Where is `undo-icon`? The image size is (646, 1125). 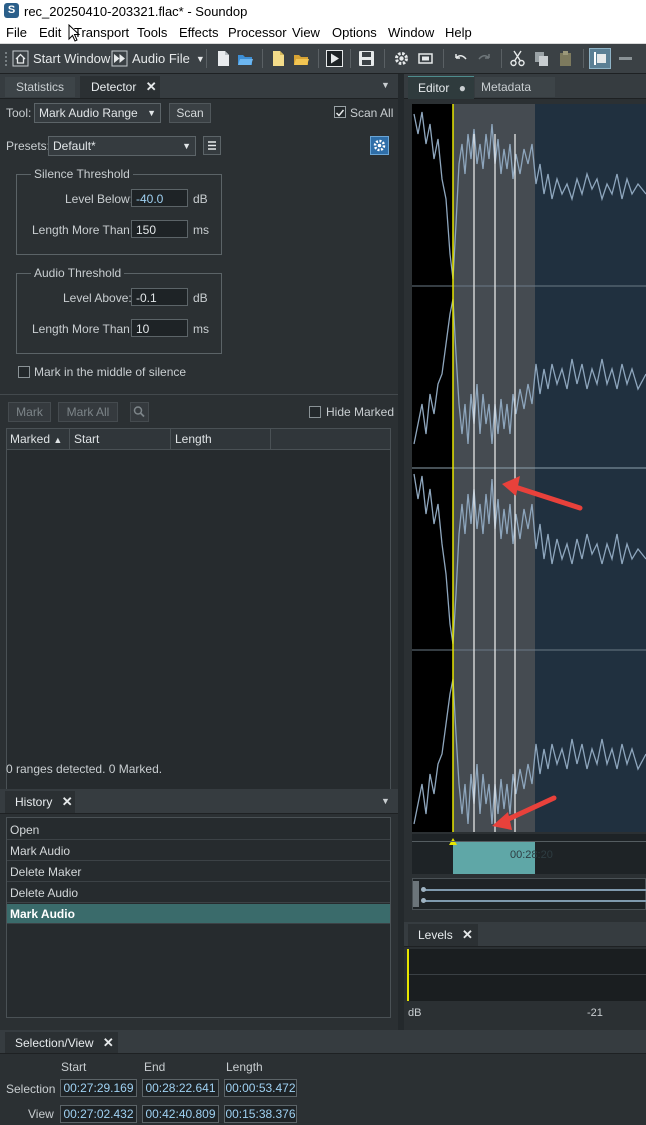 undo-icon is located at coordinates (460, 58).